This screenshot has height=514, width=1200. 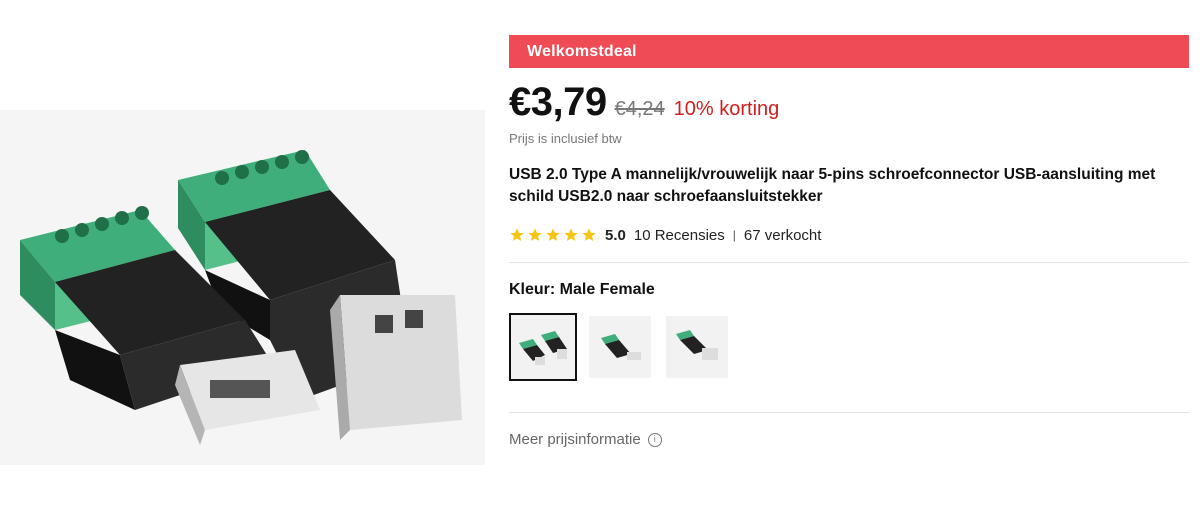 What do you see at coordinates (639, 109) in the screenshot?
I see `original-price: €4,24` at bounding box center [639, 109].